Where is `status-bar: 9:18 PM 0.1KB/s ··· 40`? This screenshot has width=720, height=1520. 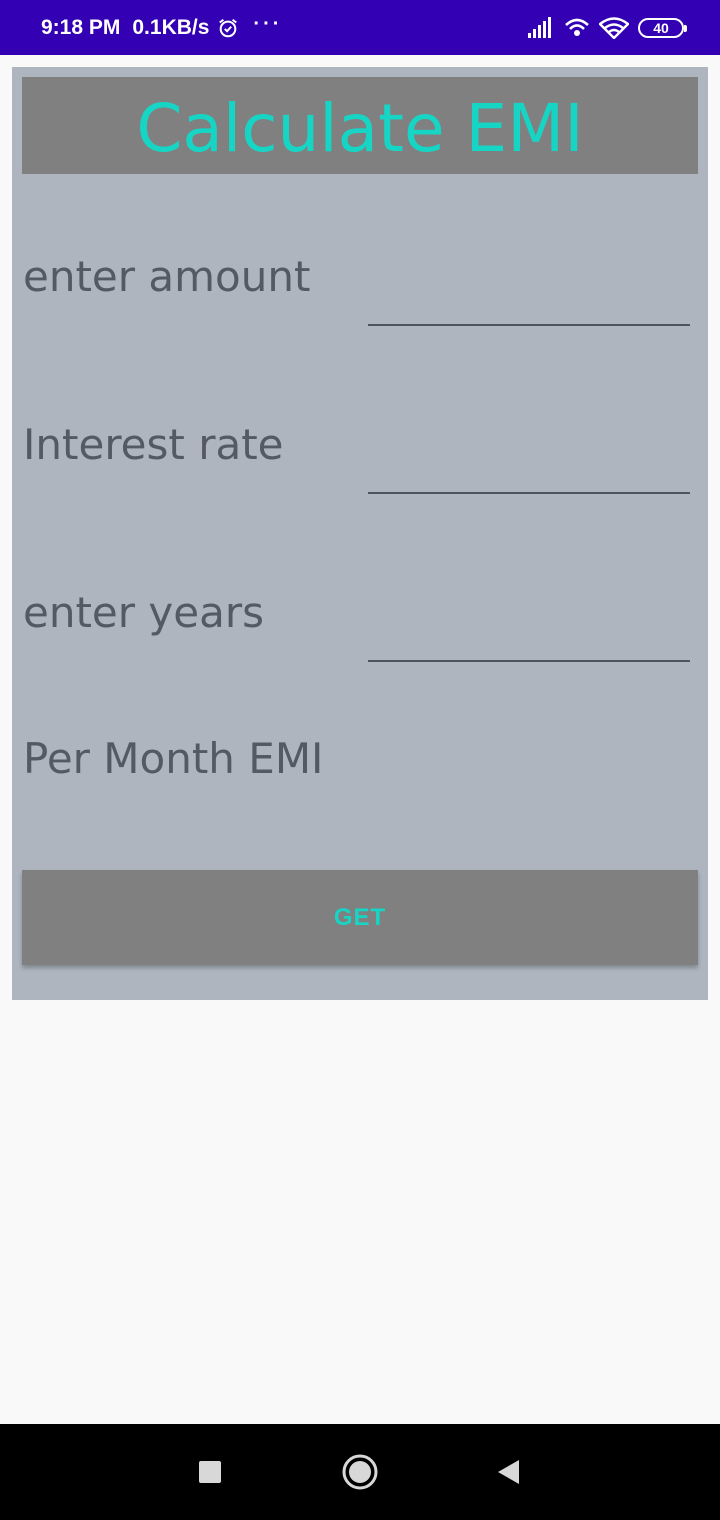
status-bar: 9:18 PM 0.1KB/s ··· 40 is located at coordinates (360, 27).